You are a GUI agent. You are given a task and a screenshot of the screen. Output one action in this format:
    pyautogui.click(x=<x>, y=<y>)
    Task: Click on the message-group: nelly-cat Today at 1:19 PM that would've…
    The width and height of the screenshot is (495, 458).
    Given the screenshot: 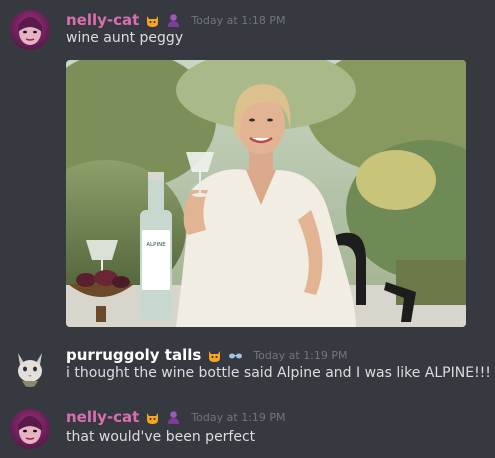 What is the action you would take?
    pyautogui.click(x=247, y=431)
    